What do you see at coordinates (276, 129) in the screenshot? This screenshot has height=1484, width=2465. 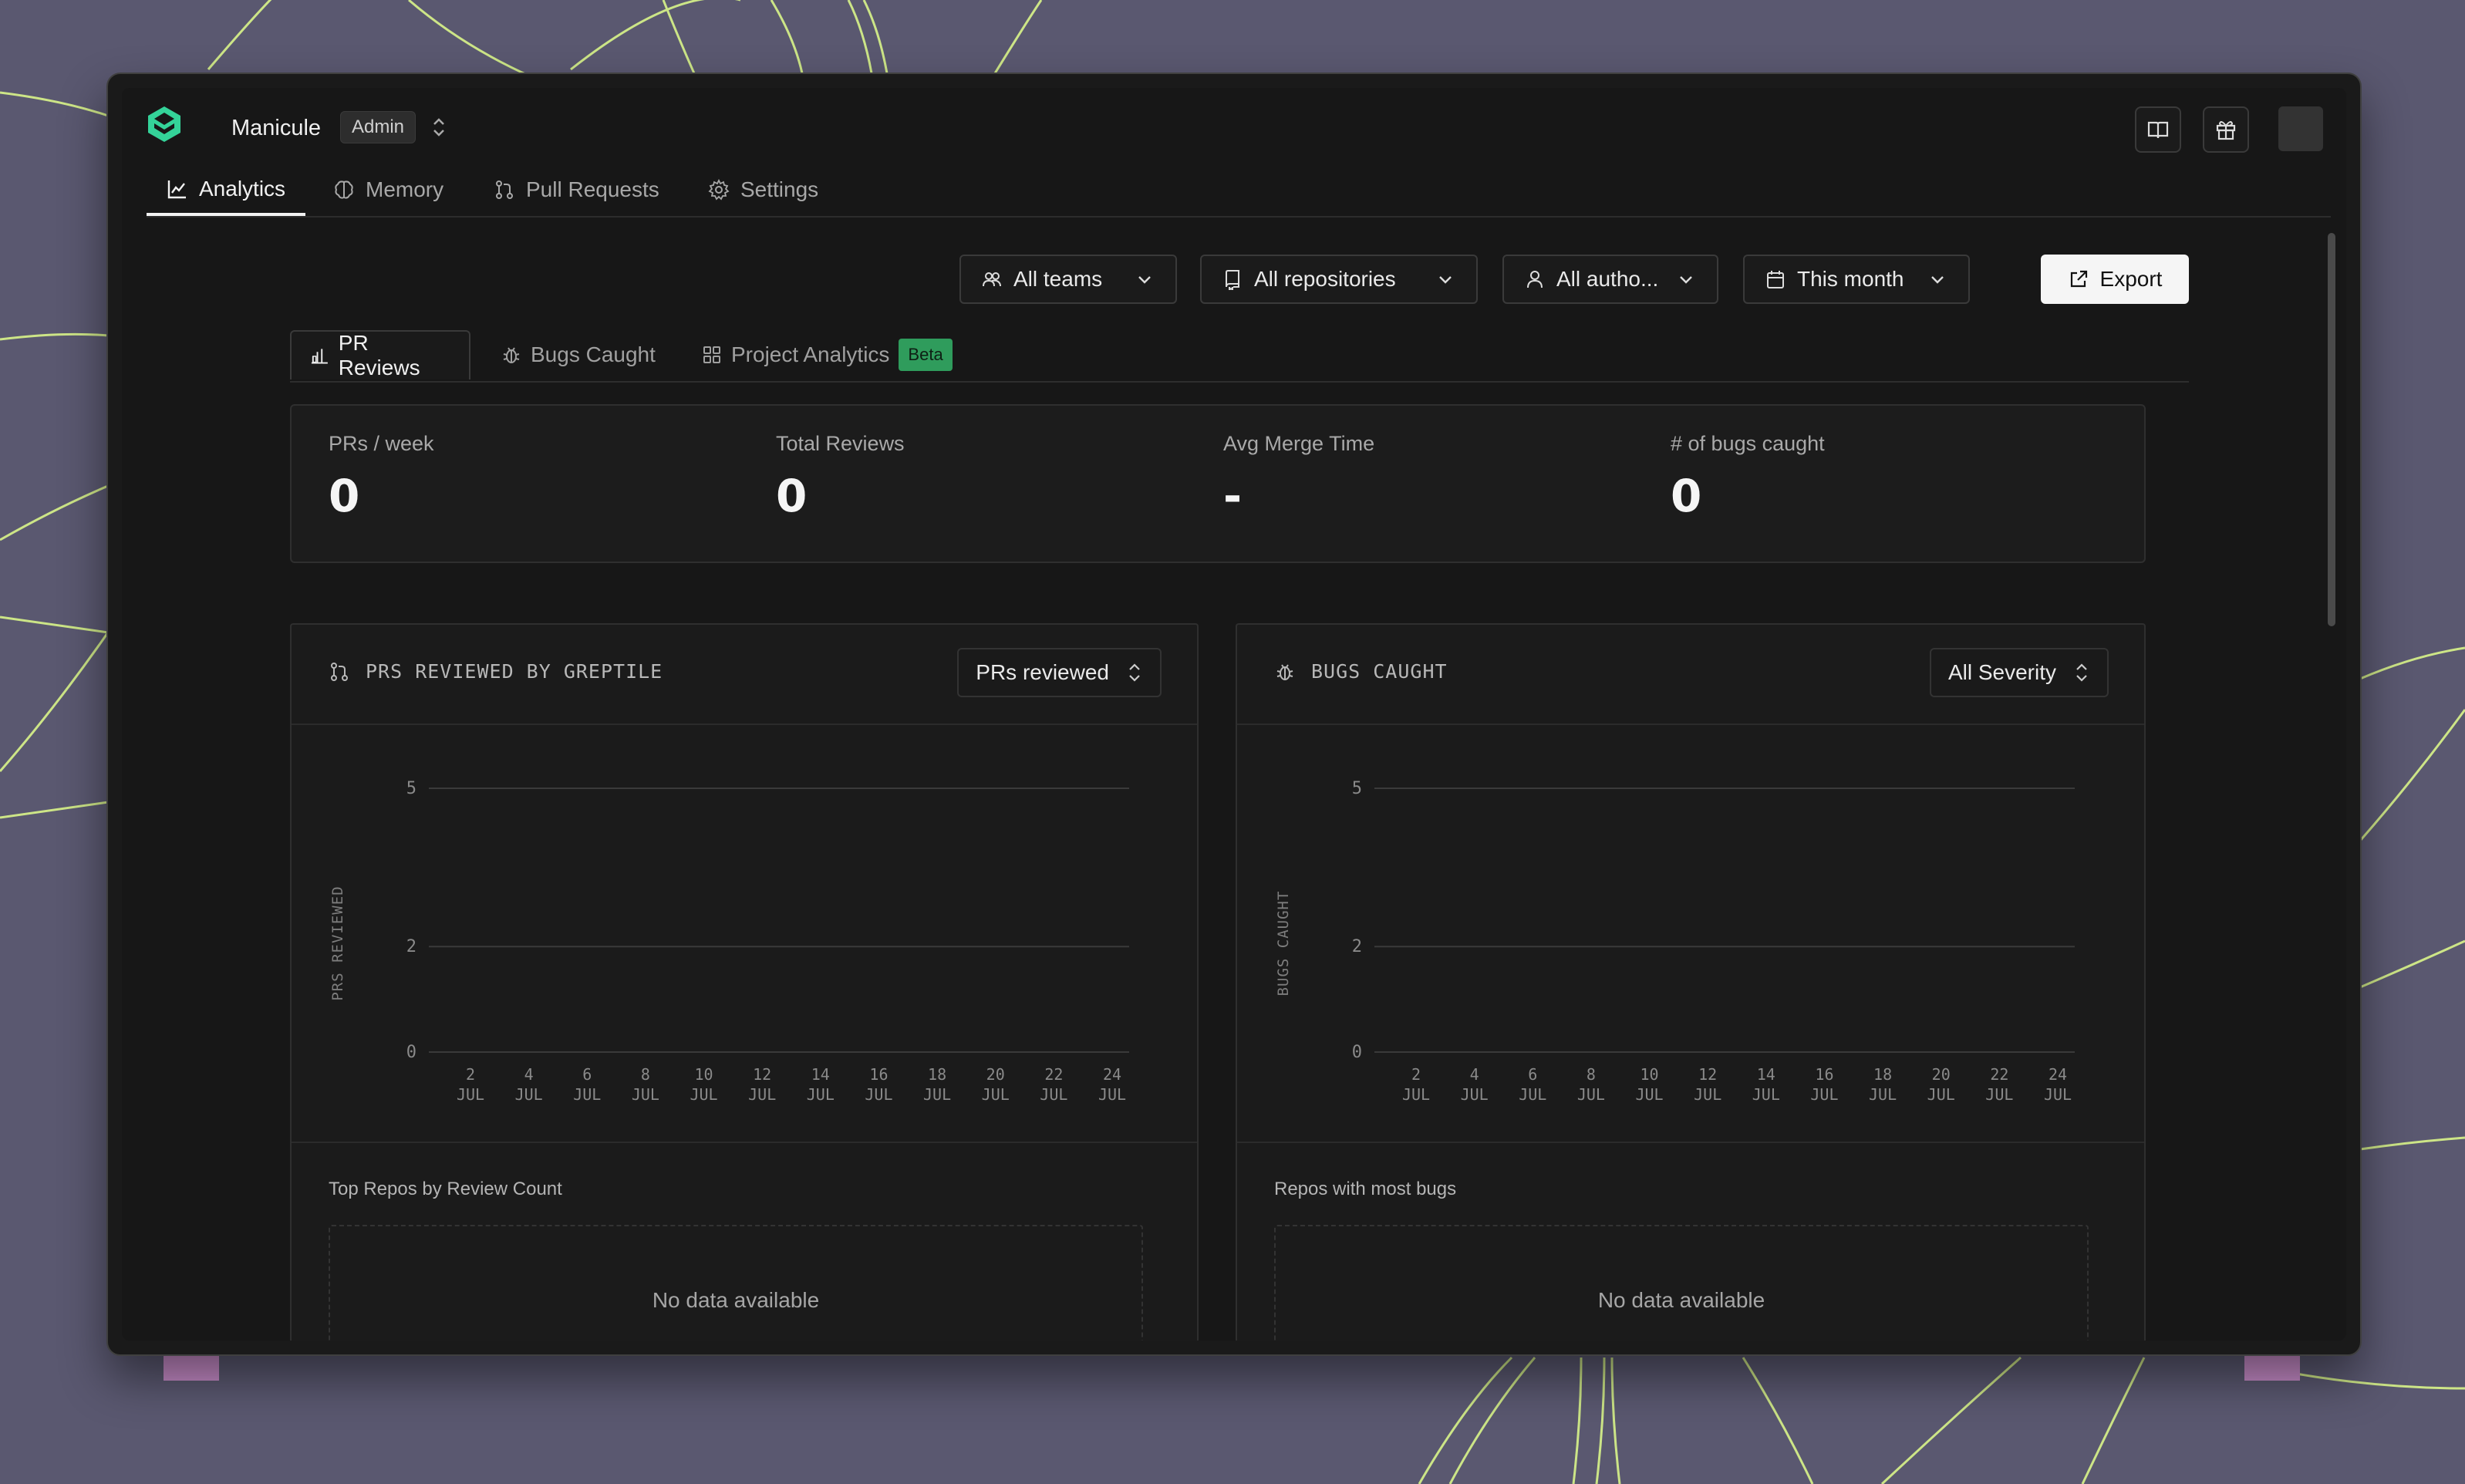 I see `org-name: Manicule` at bounding box center [276, 129].